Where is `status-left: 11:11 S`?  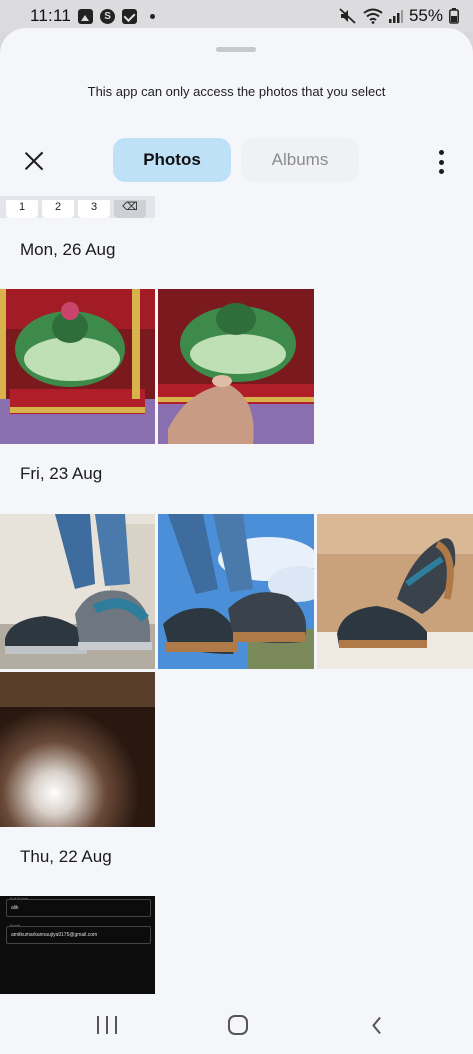 status-left: 11:11 S is located at coordinates (93, 16).